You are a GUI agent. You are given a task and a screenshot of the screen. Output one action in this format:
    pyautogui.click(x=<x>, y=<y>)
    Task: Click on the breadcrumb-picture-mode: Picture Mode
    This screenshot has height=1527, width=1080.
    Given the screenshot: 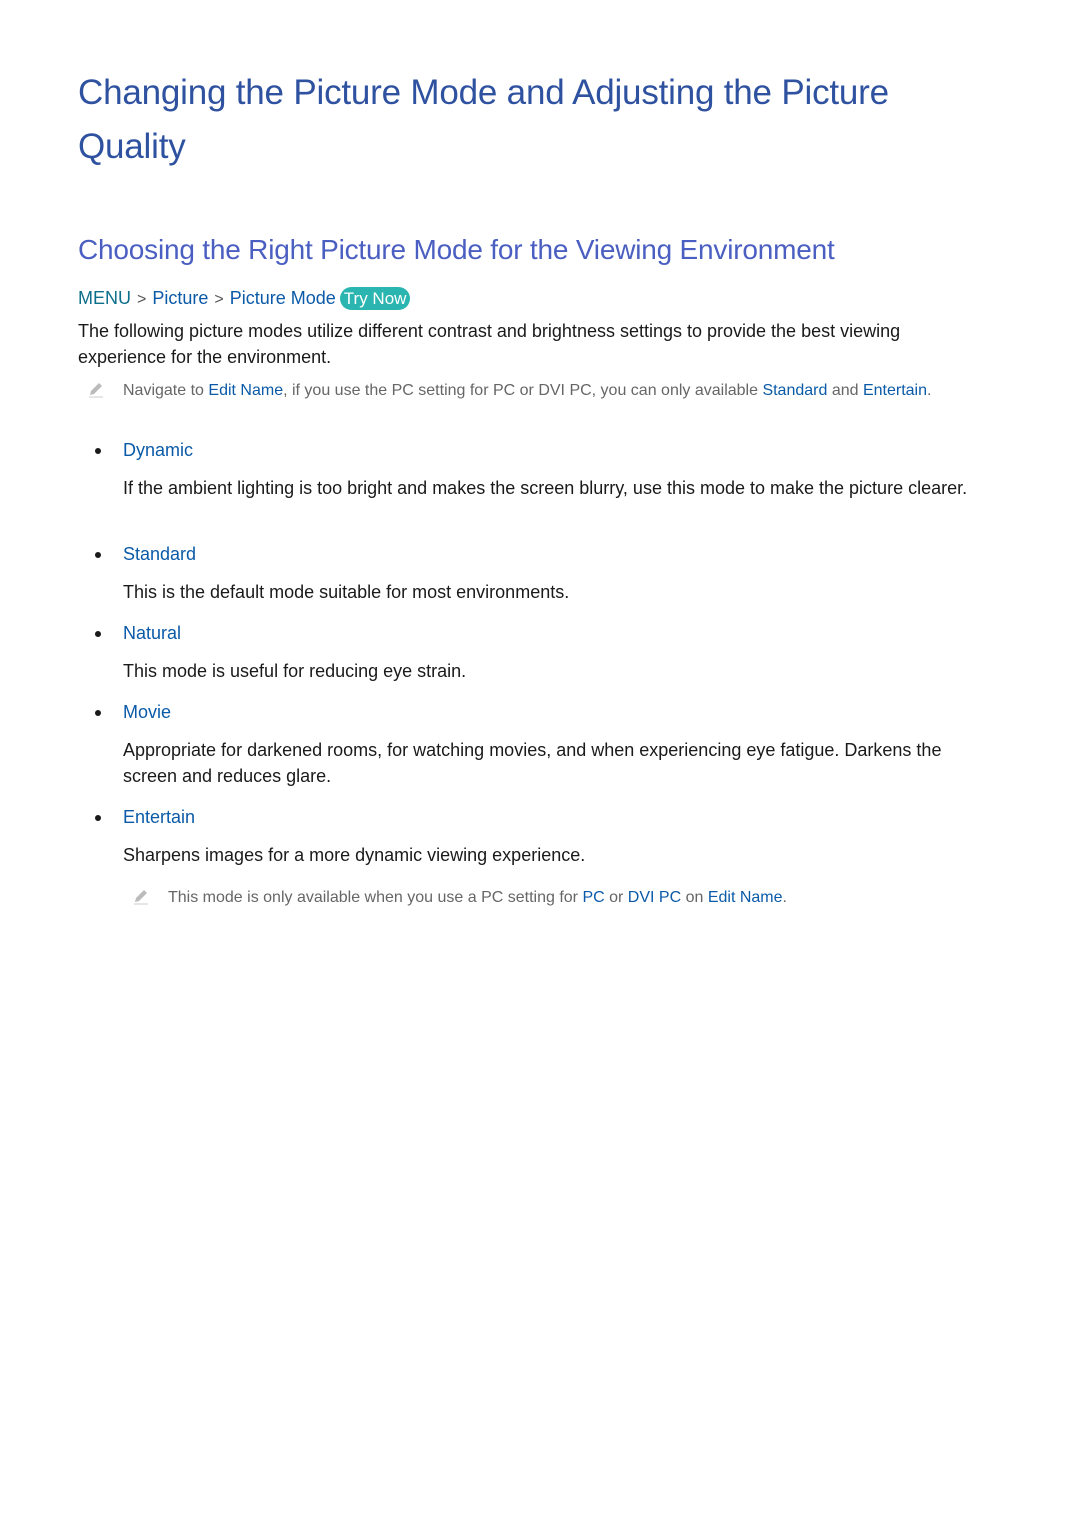 What is the action you would take?
    pyautogui.click(x=283, y=298)
    